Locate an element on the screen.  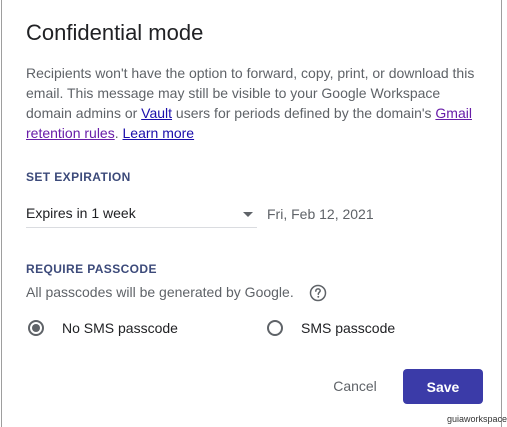
radio-unchecked-icon is located at coordinates (275, 328).